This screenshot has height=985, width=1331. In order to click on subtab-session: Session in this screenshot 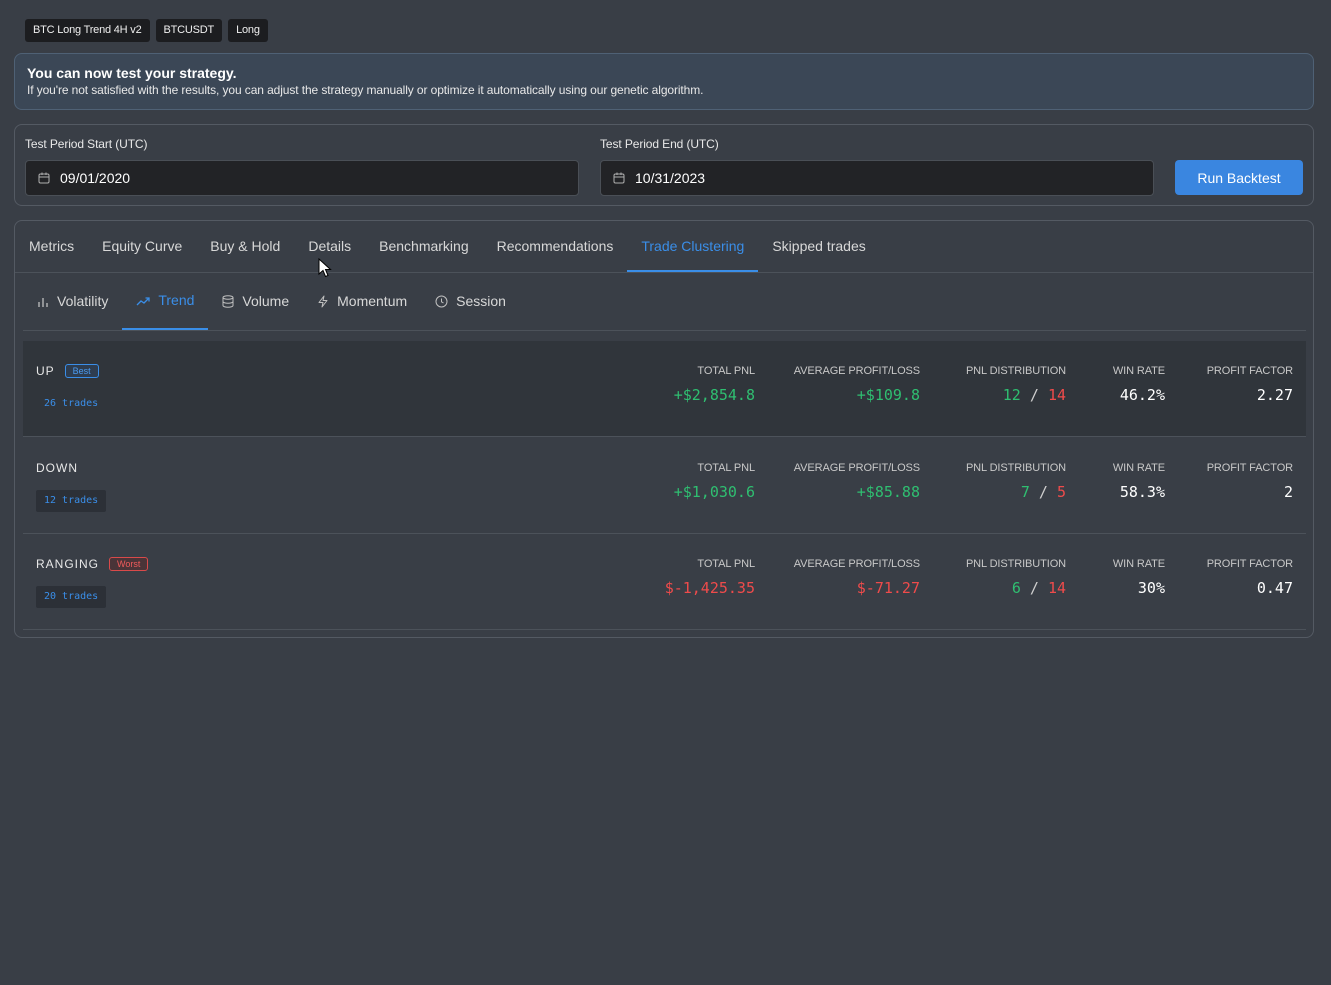, I will do `click(470, 301)`.